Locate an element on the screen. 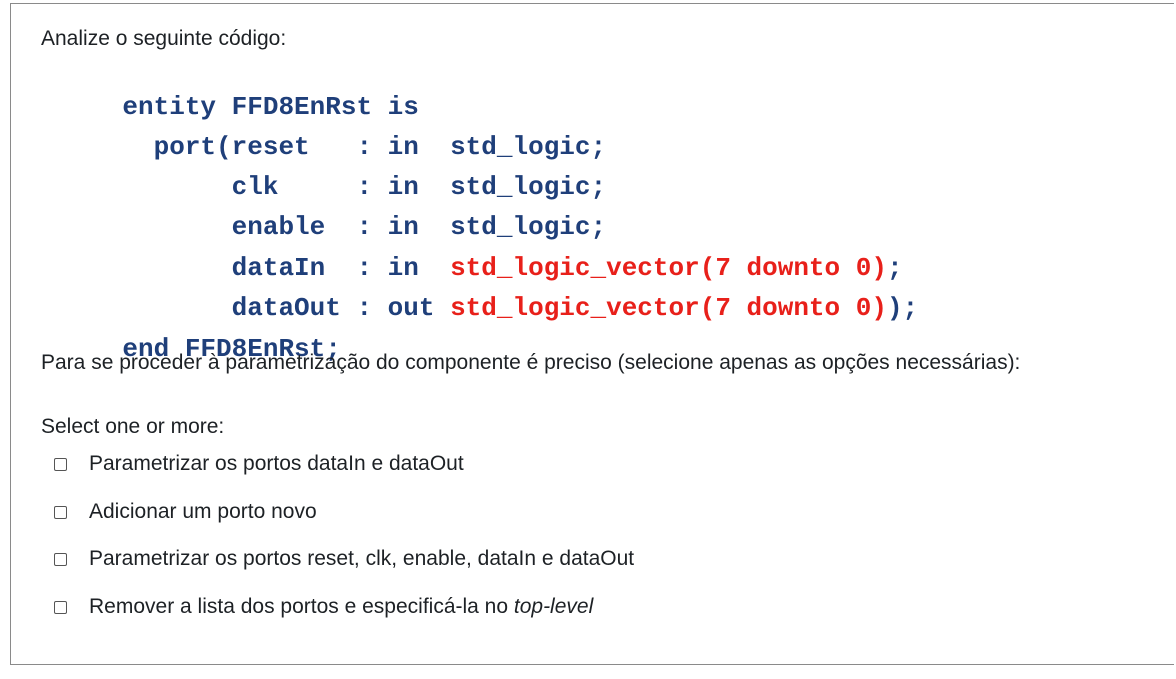 The width and height of the screenshot is (1176, 679). answer-option-1: Parametrizar os portos dataIn e dataOut is located at coordinates (259, 464).